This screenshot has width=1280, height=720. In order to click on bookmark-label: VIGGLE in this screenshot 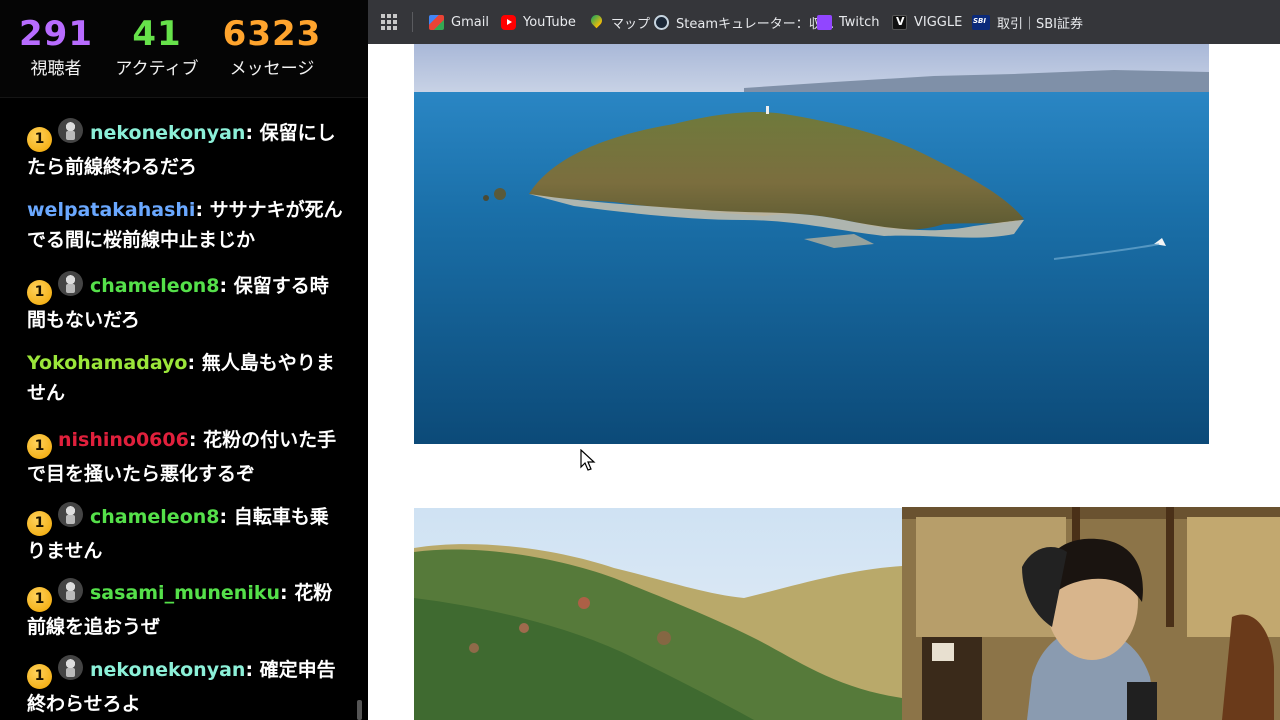, I will do `click(938, 22)`.